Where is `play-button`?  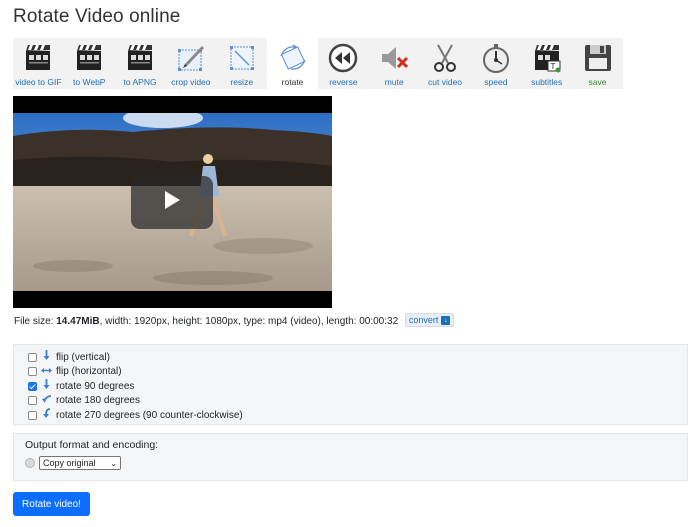 play-button is located at coordinates (172, 202).